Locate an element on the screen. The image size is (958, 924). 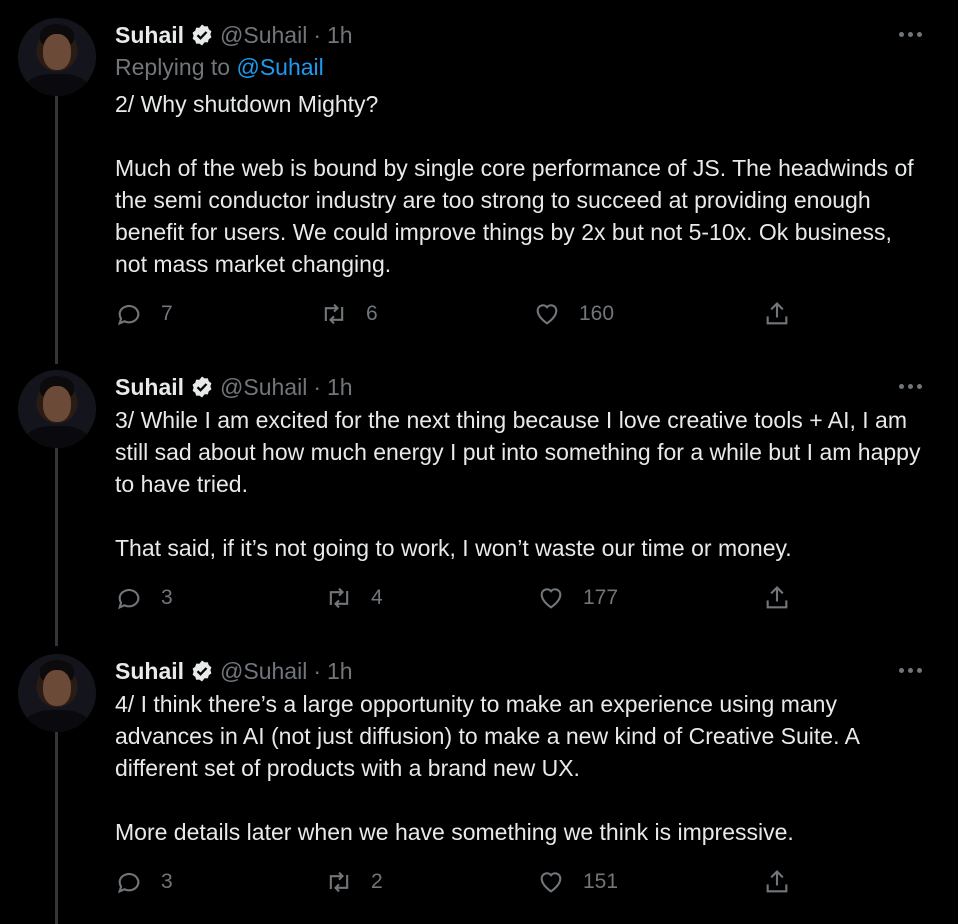
reply-count: 7 is located at coordinates (167, 313).